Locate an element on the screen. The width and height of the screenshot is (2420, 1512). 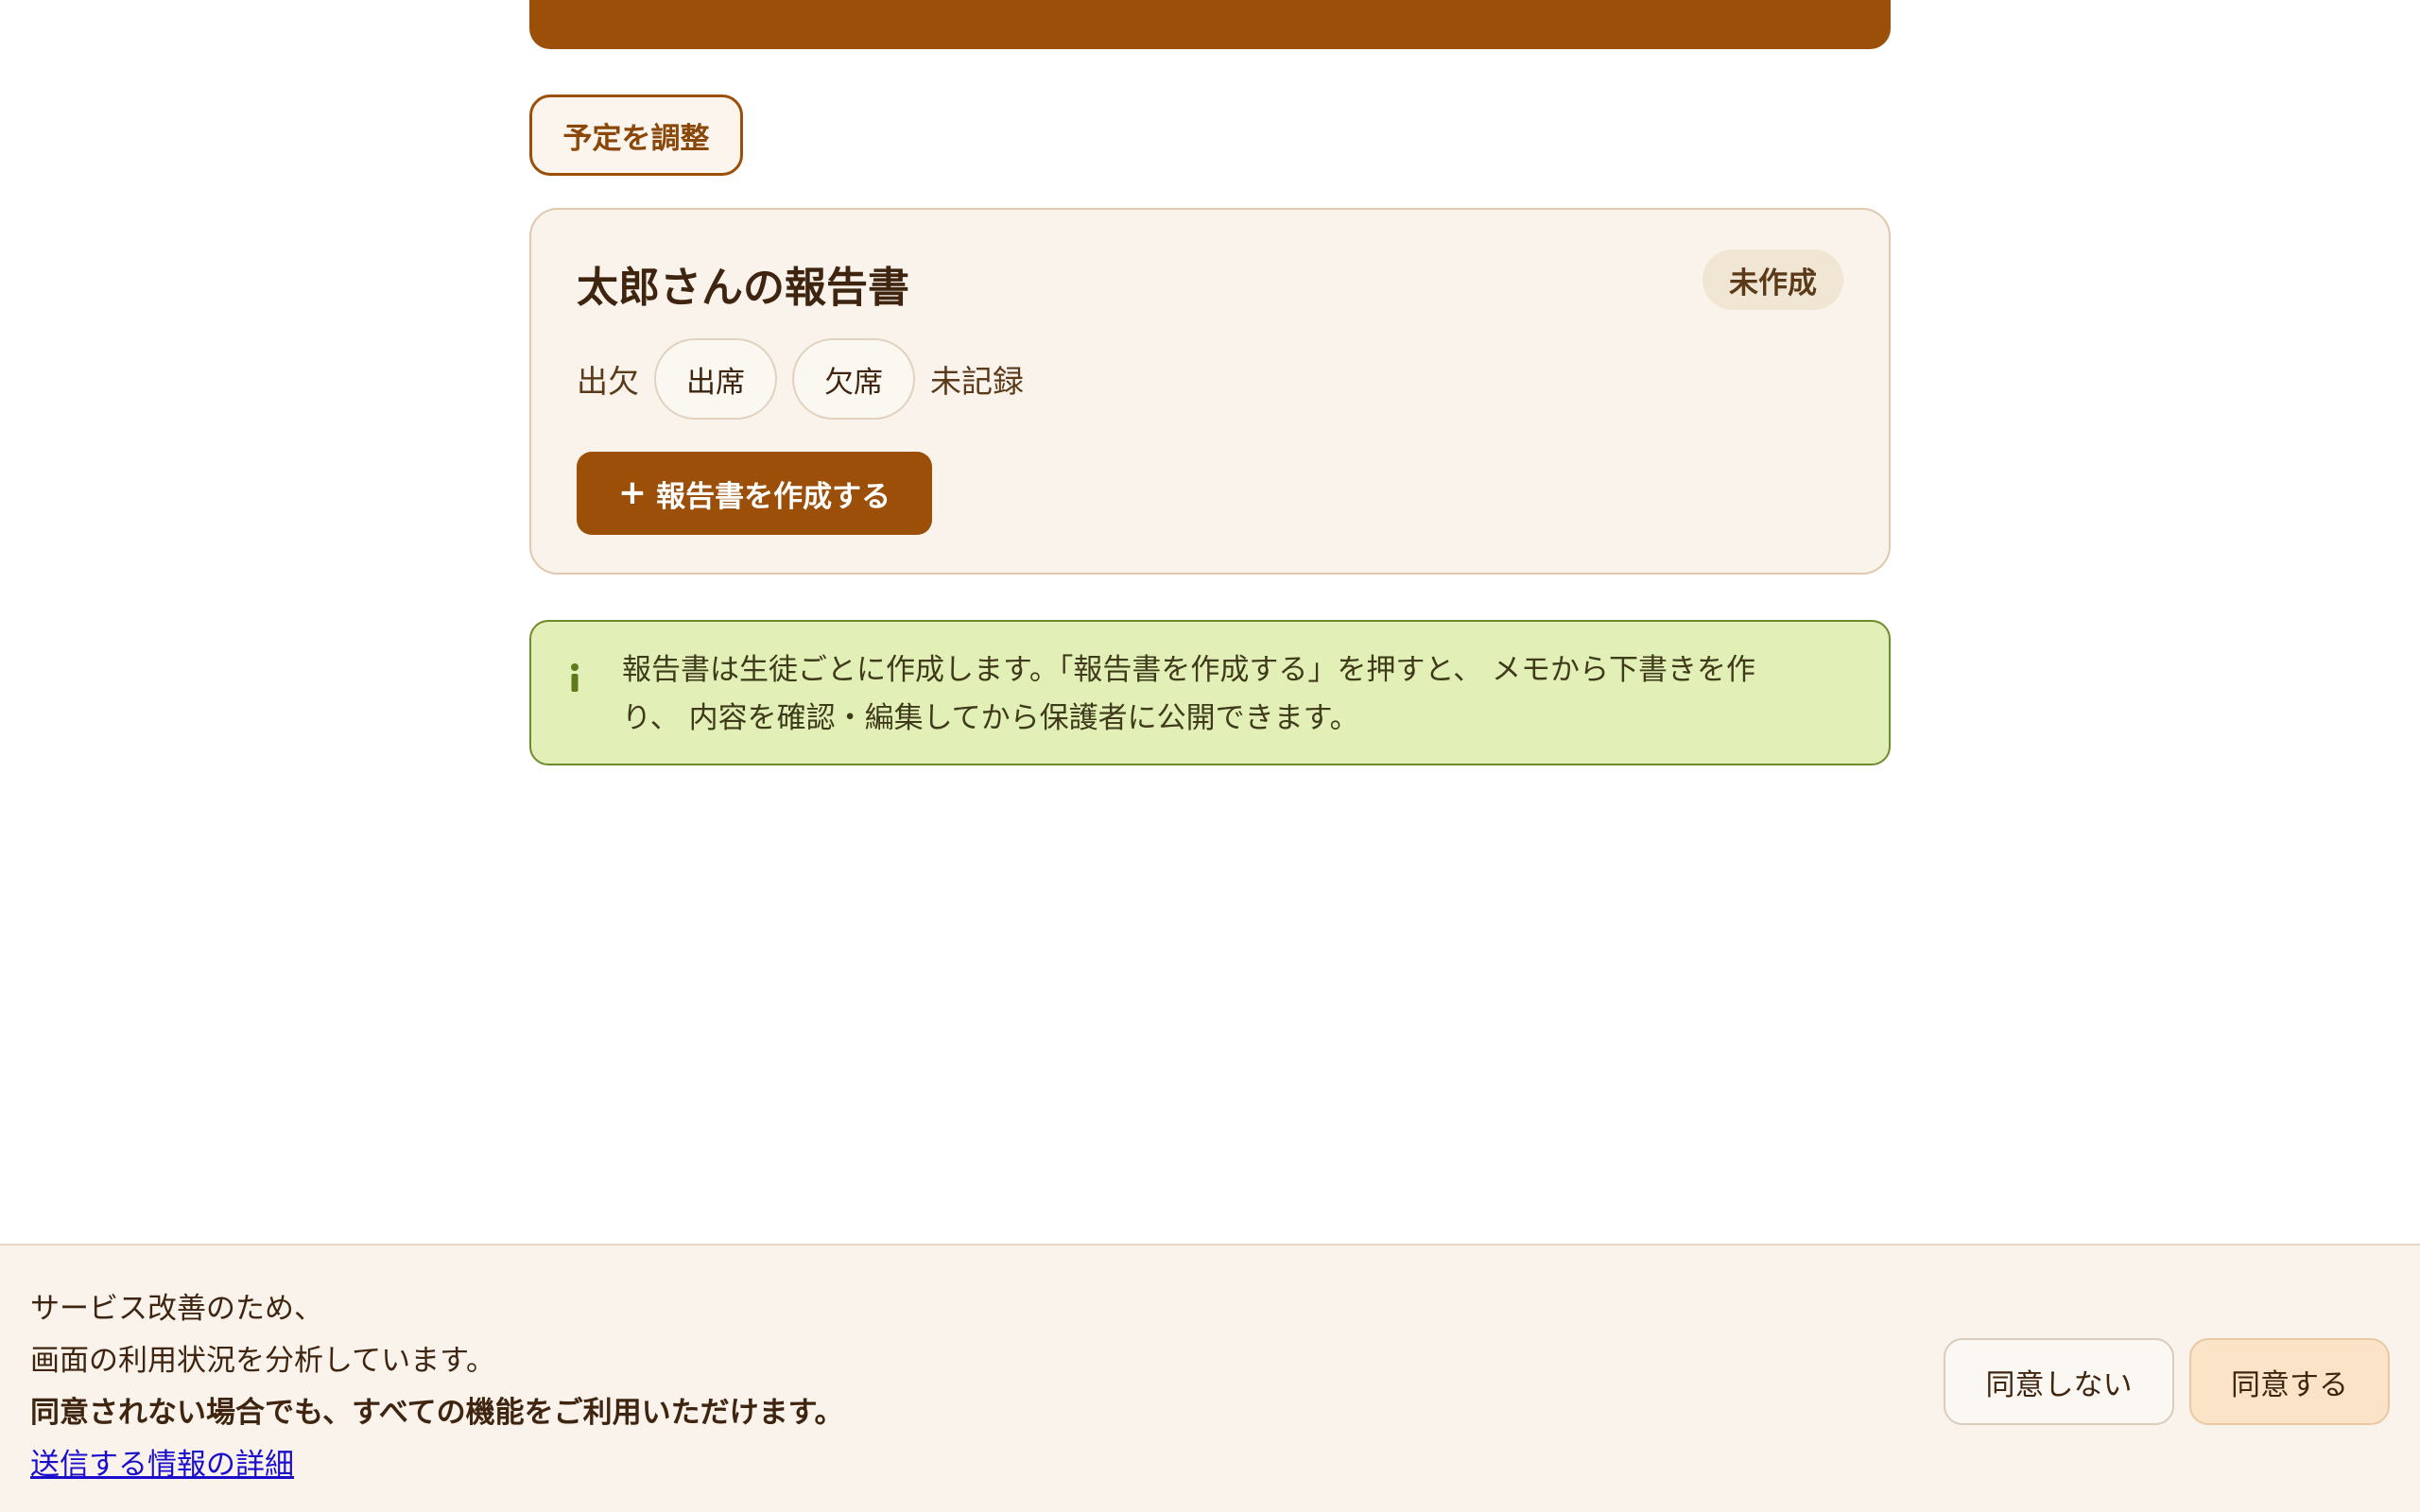
top-banner is located at coordinates (1210, 24).